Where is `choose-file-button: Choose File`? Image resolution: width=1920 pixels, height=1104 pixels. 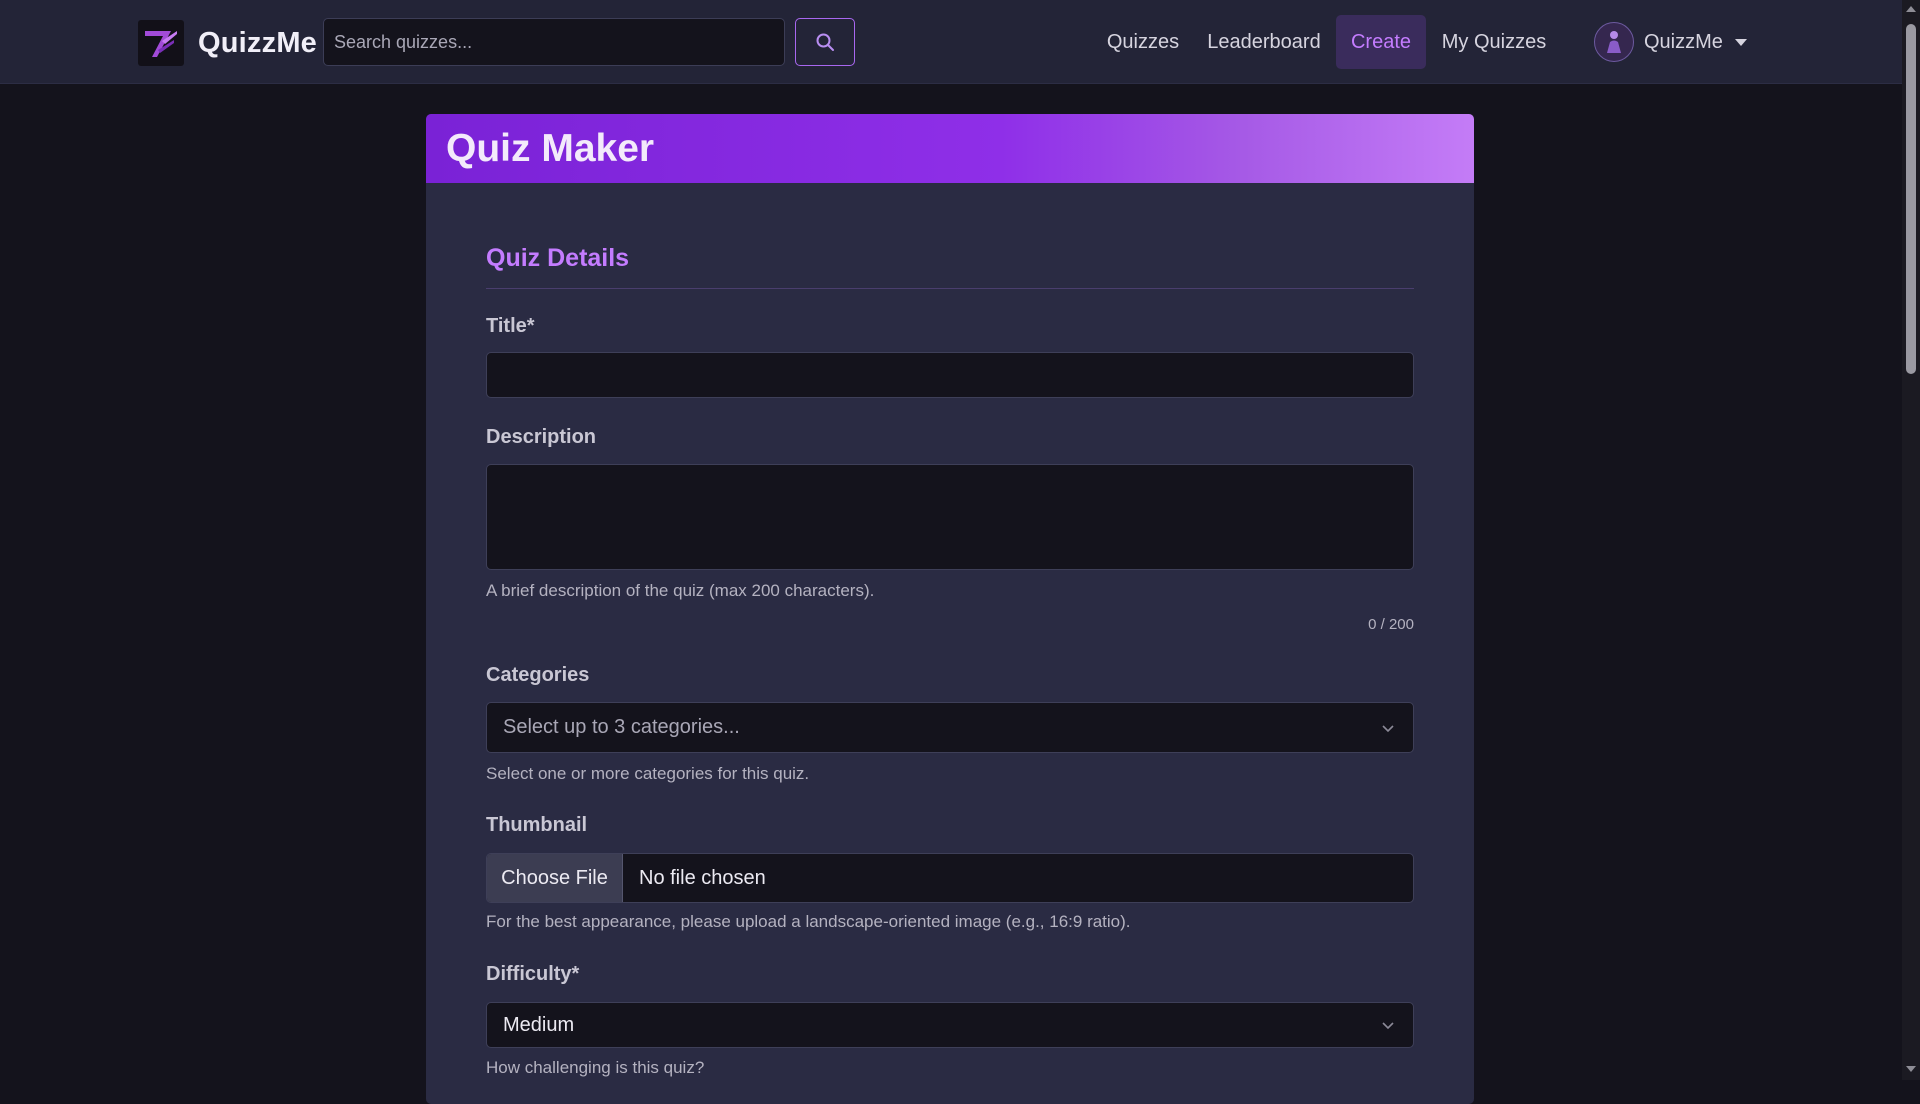 choose-file-button: Choose File is located at coordinates (555, 878).